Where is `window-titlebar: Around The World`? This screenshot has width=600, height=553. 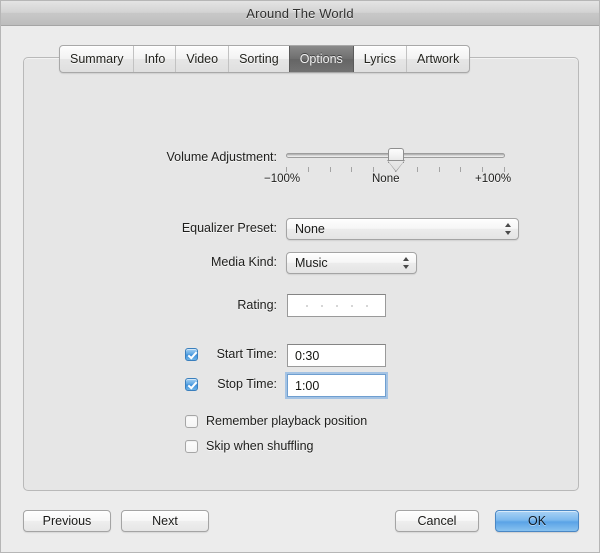
window-titlebar: Around The World is located at coordinates (300, 13).